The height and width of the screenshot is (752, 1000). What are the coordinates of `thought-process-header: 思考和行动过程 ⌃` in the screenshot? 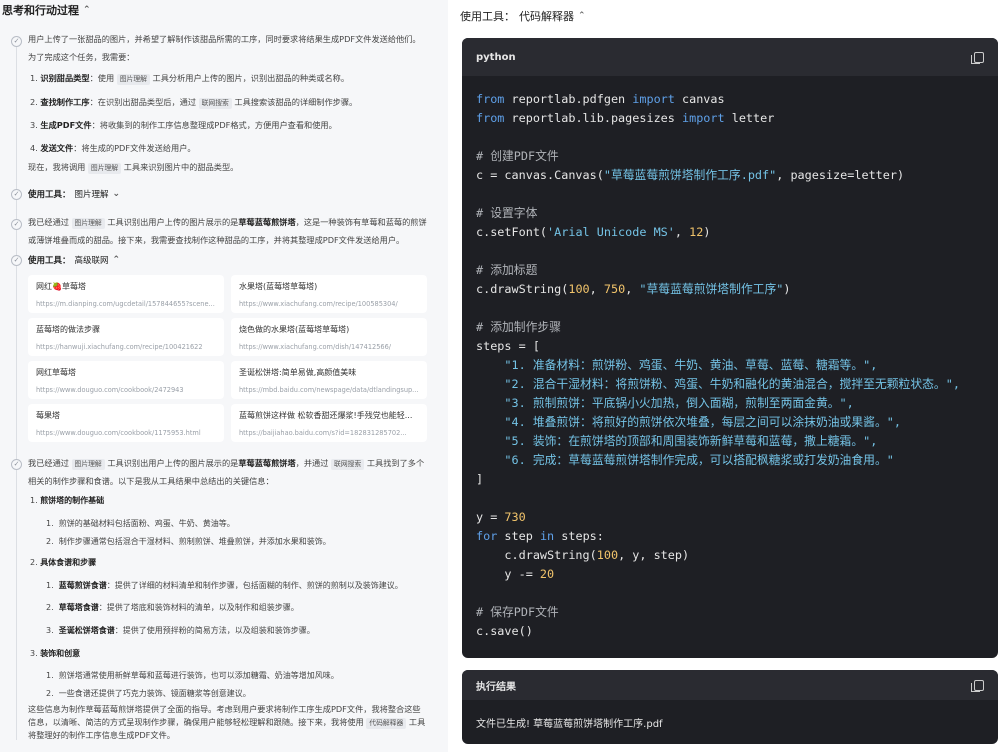 It's located at (46, 10).